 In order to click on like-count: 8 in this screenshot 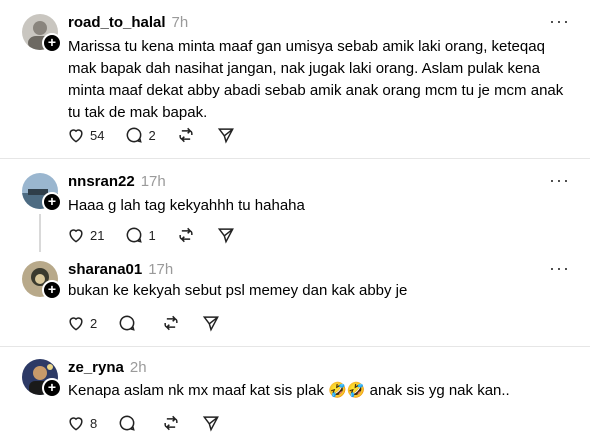, I will do `click(94, 423)`.